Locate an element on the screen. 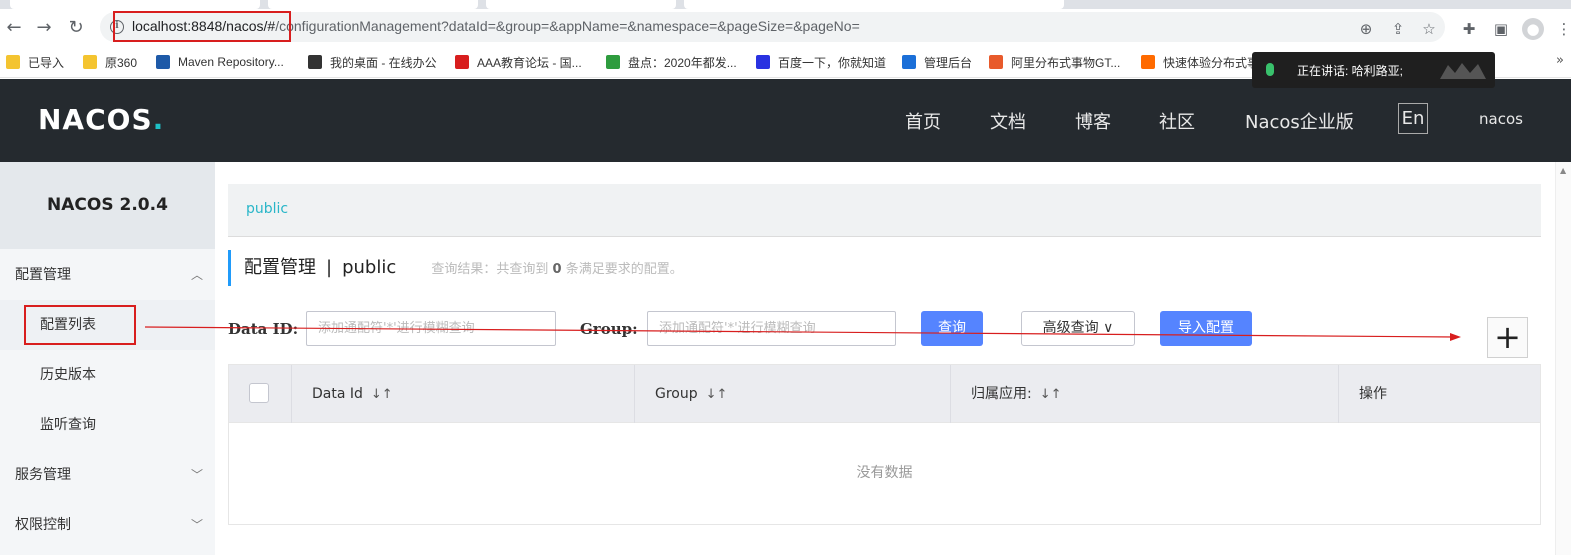  nav-community: 社区 is located at coordinates (1177, 121).